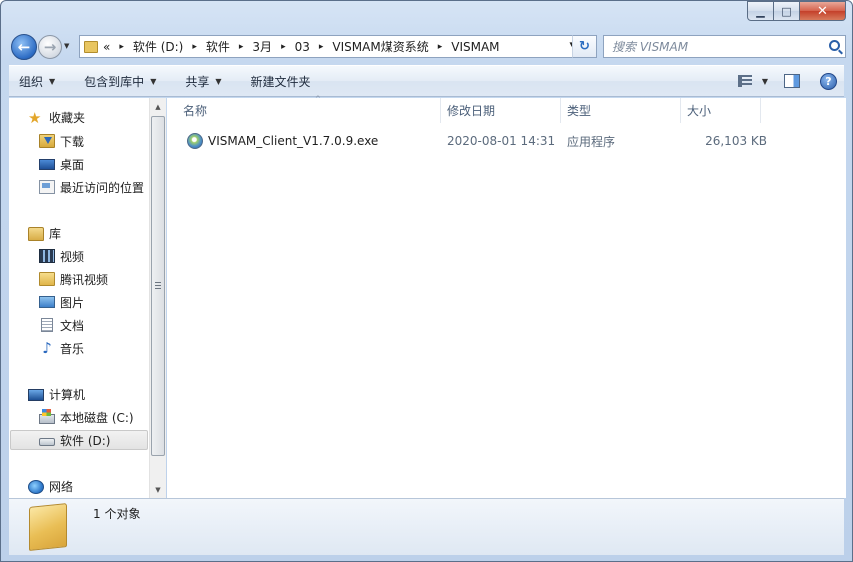 Image resolution: width=853 pixels, height=562 pixels. I want to click on column-header-size: 大小, so click(721, 110).